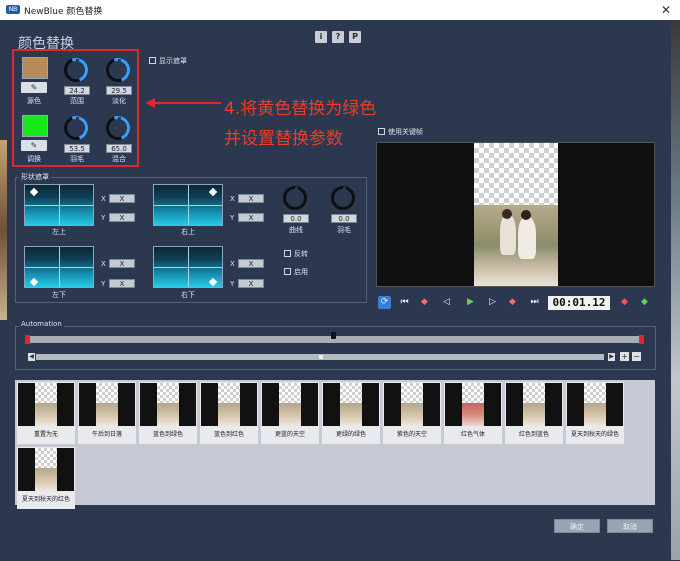 The height and width of the screenshot is (561, 680). What do you see at coordinates (75, 108) in the screenshot?
I see `annotation-highlight-box` at bounding box center [75, 108].